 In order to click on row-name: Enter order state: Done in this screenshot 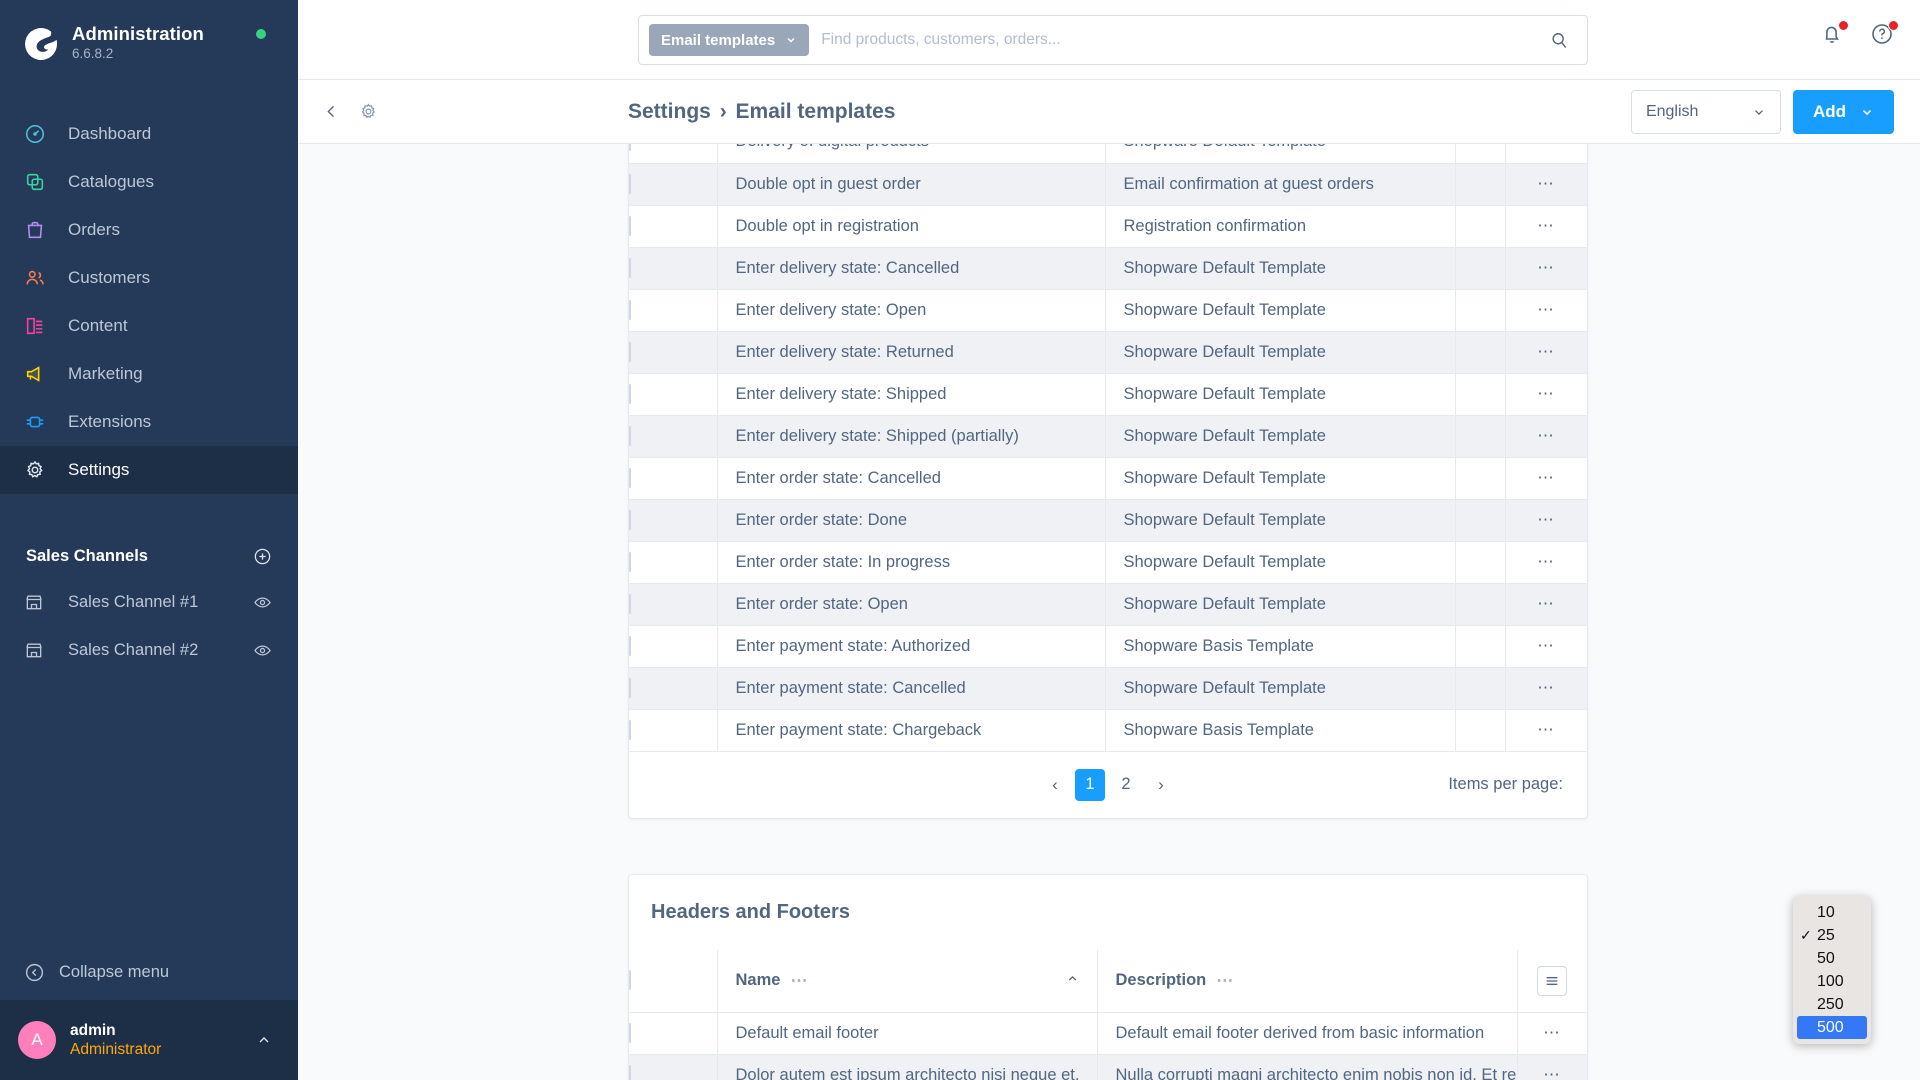, I will do `click(821, 519)`.